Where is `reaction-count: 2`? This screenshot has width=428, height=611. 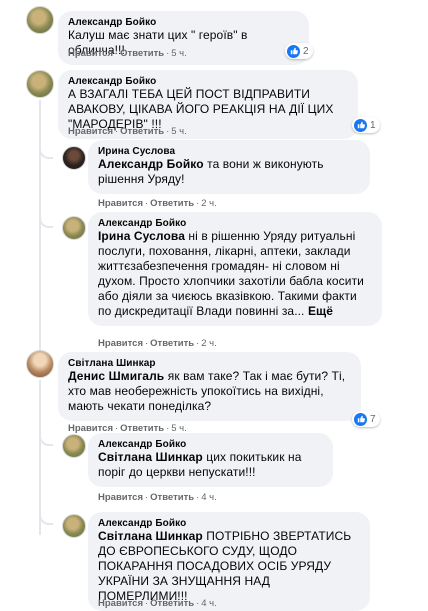
reaction-count: 2 is located at coordinates (299, 51).